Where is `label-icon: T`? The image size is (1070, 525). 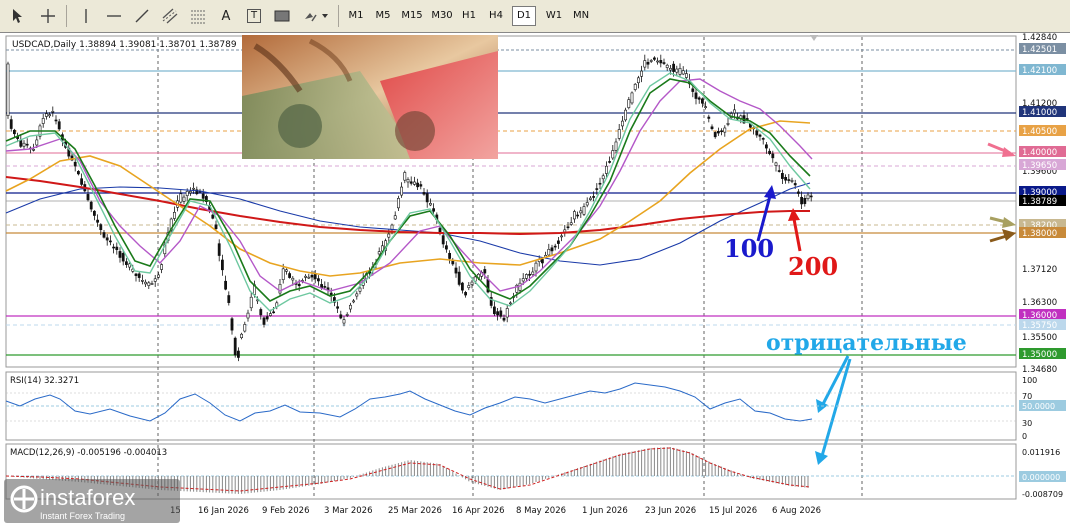 label-icon: T is located at coordinates (254, 16).